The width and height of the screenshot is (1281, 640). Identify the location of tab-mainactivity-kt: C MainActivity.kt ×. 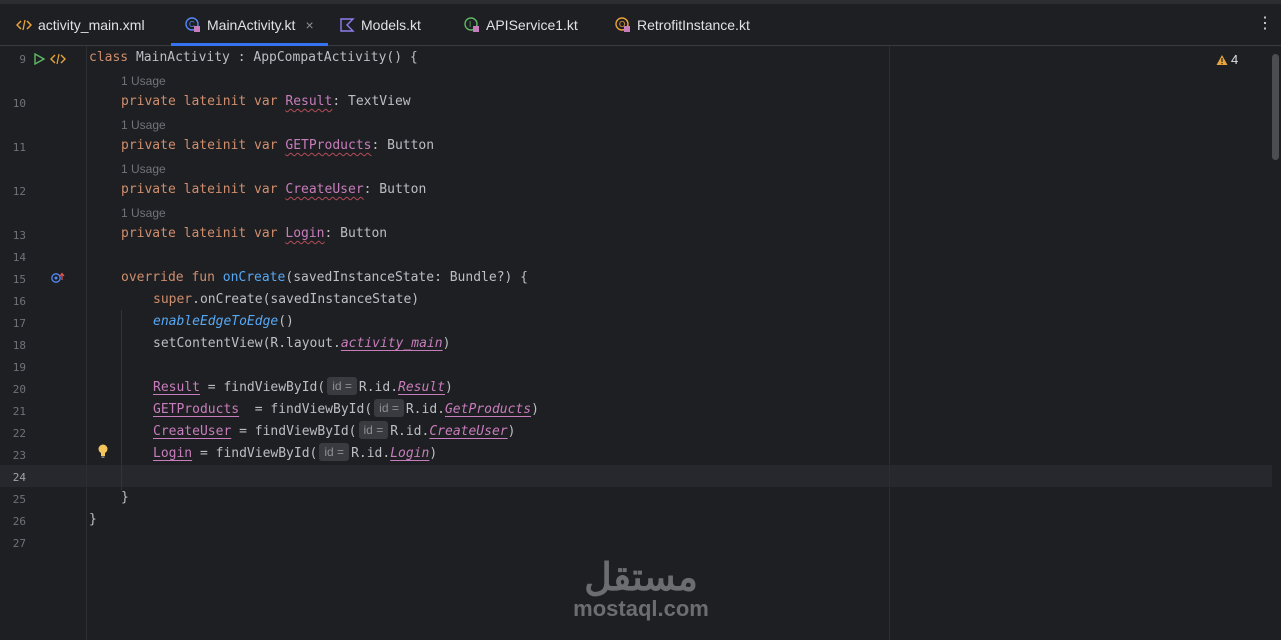
(249, 25).